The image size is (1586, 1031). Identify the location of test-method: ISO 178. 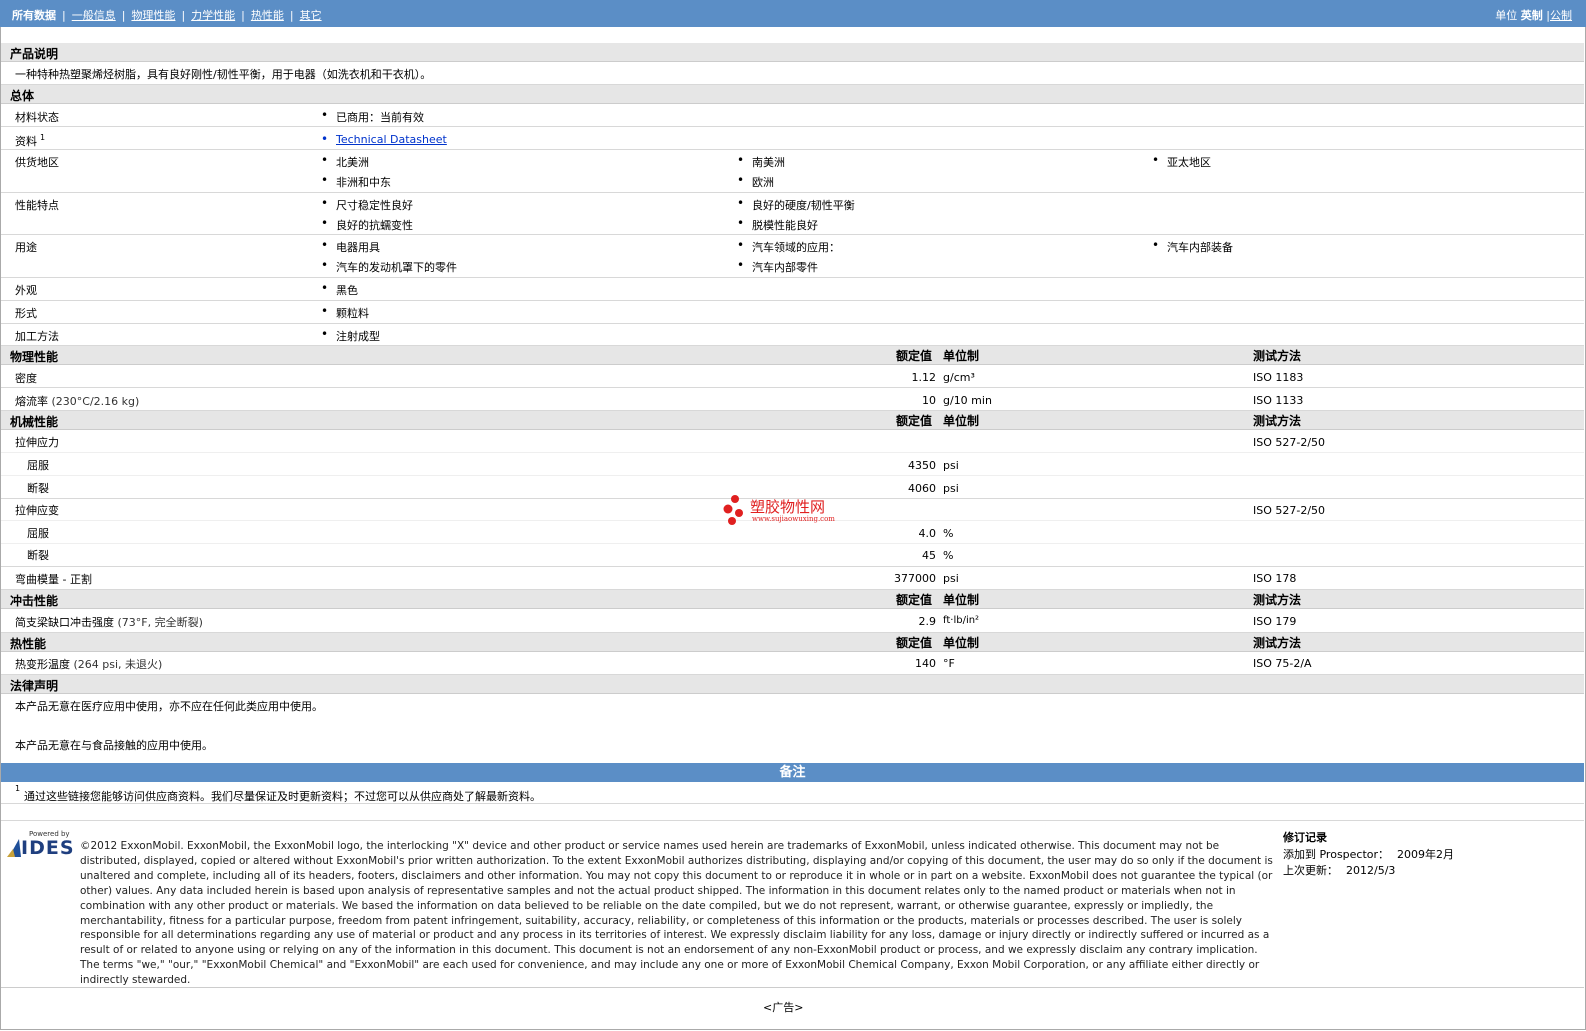
(1275, 578).